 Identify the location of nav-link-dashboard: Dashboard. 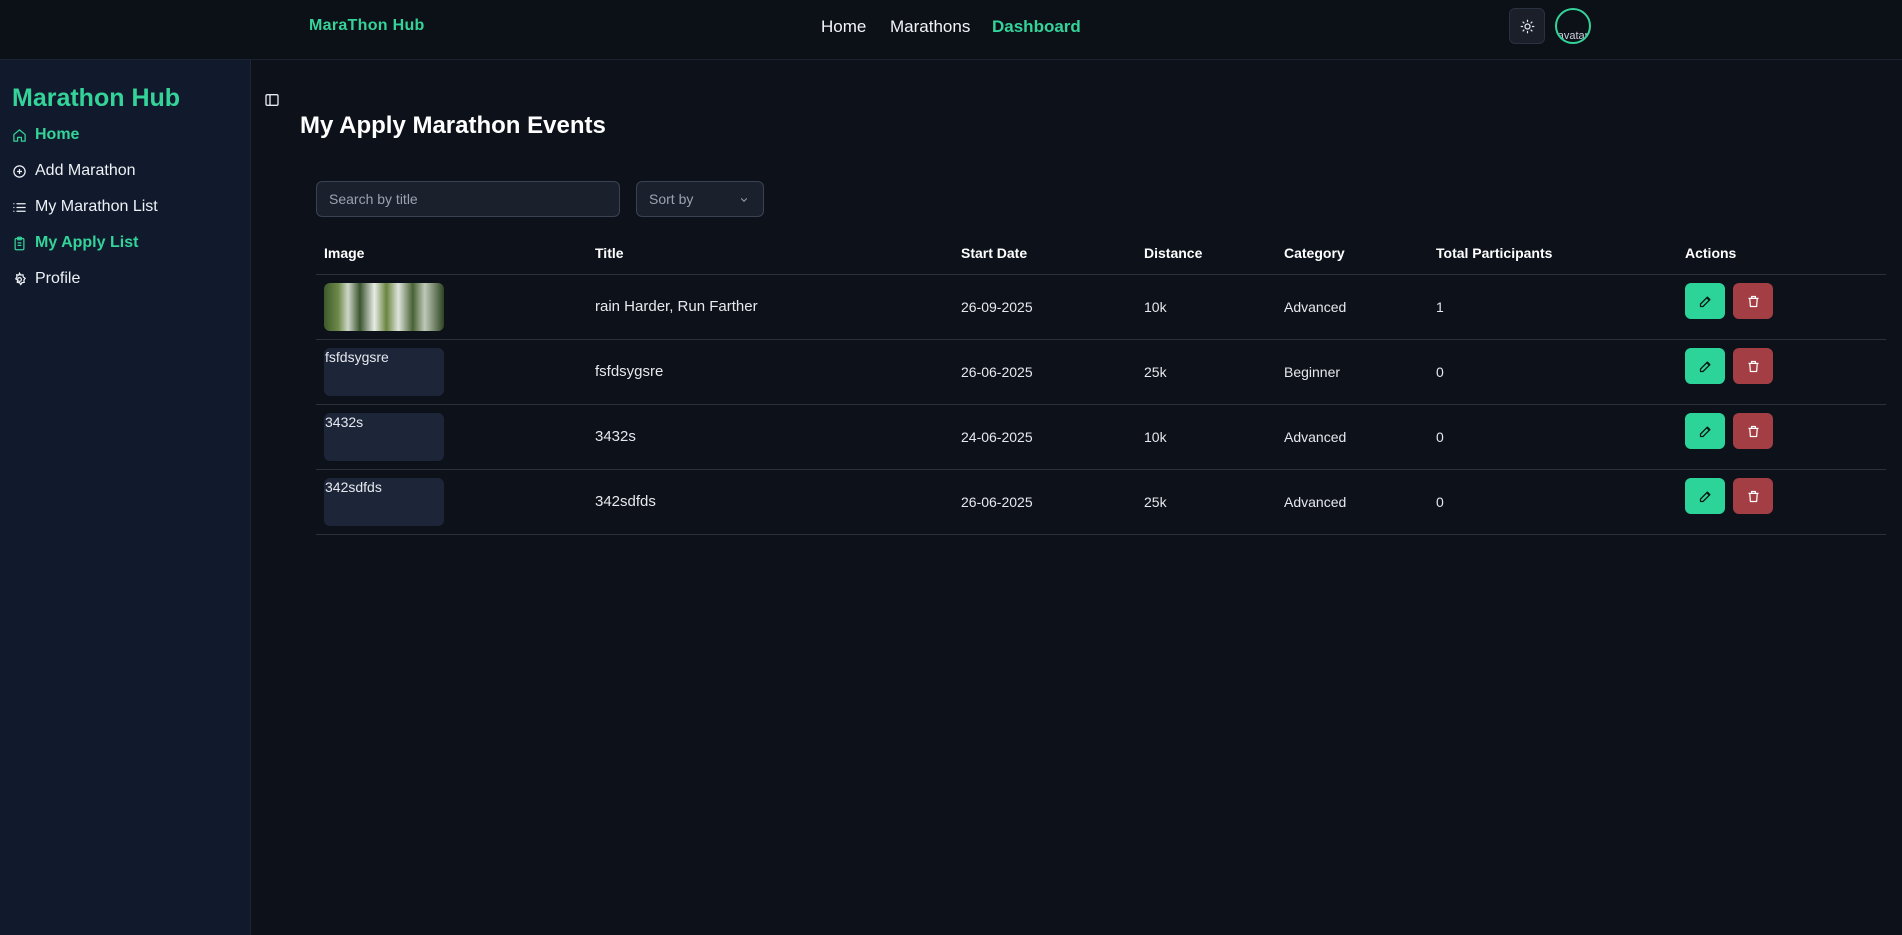
(1036, 27).